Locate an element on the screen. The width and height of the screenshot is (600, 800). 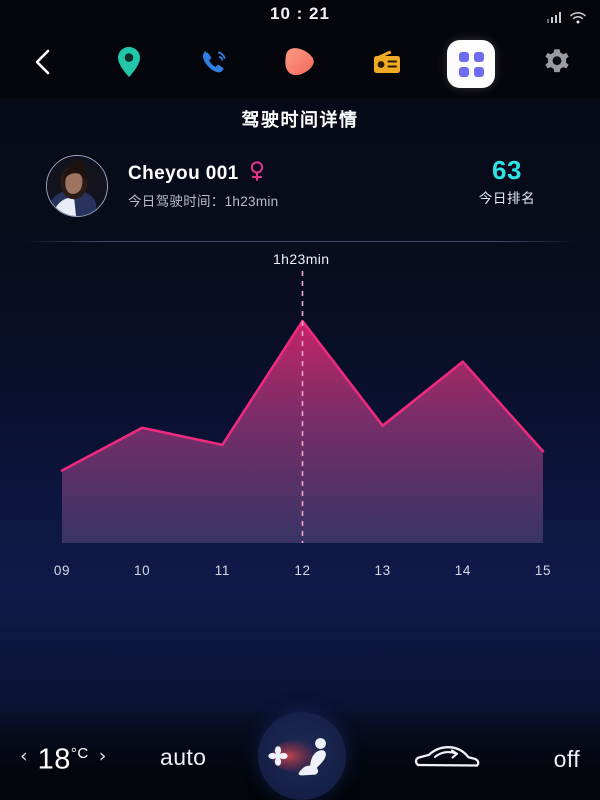
user-name-line: Cheyou 001 is located at coordinates (197, 173).